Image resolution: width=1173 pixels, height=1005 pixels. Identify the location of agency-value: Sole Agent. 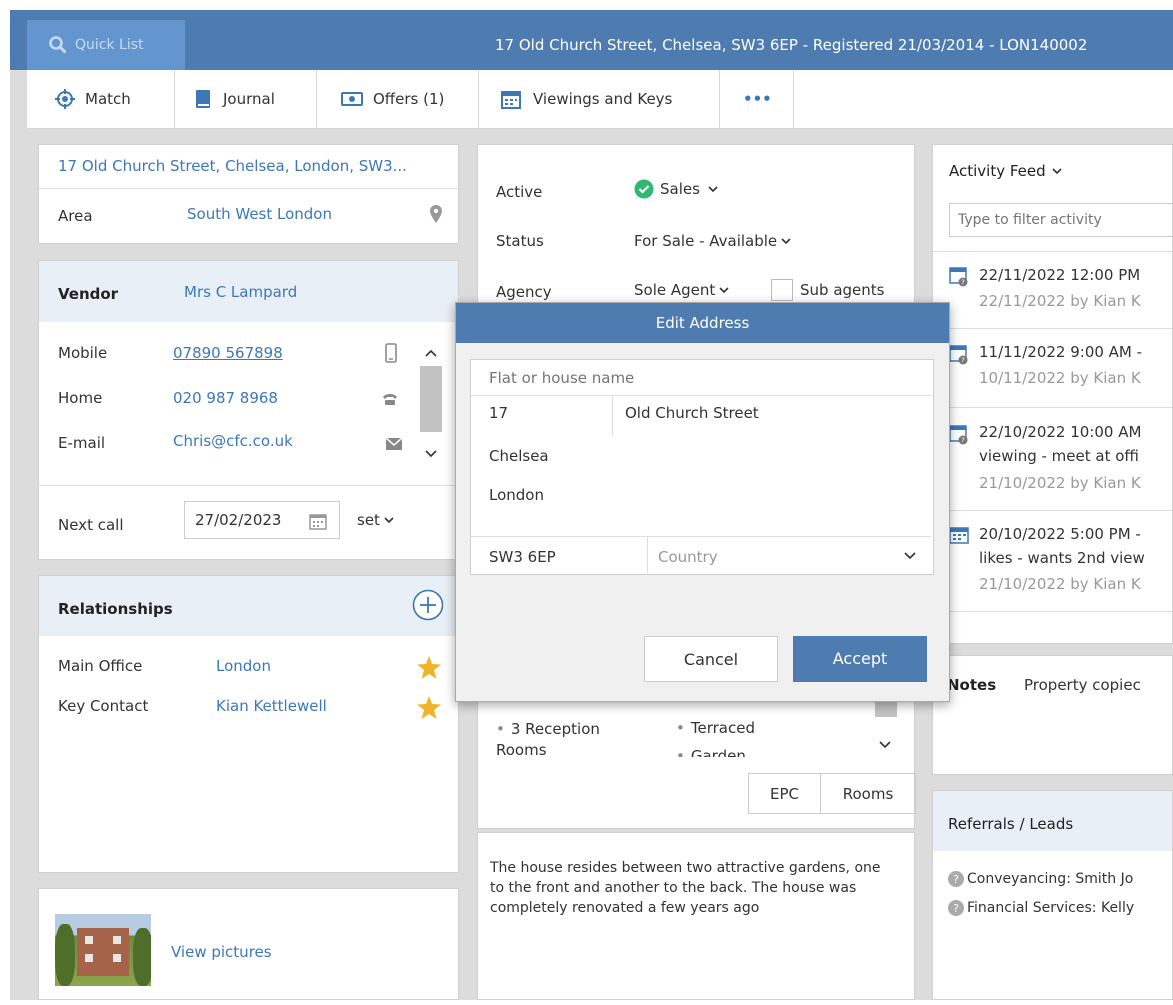
(675, 290).